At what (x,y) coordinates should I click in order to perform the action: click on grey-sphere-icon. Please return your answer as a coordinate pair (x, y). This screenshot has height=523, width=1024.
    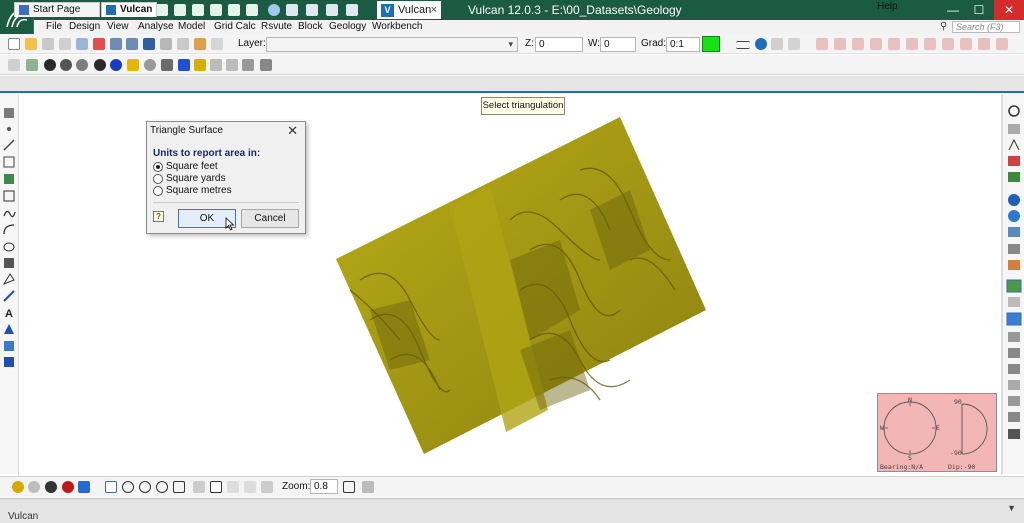
    Looking at the image, I should click on (82, 65).